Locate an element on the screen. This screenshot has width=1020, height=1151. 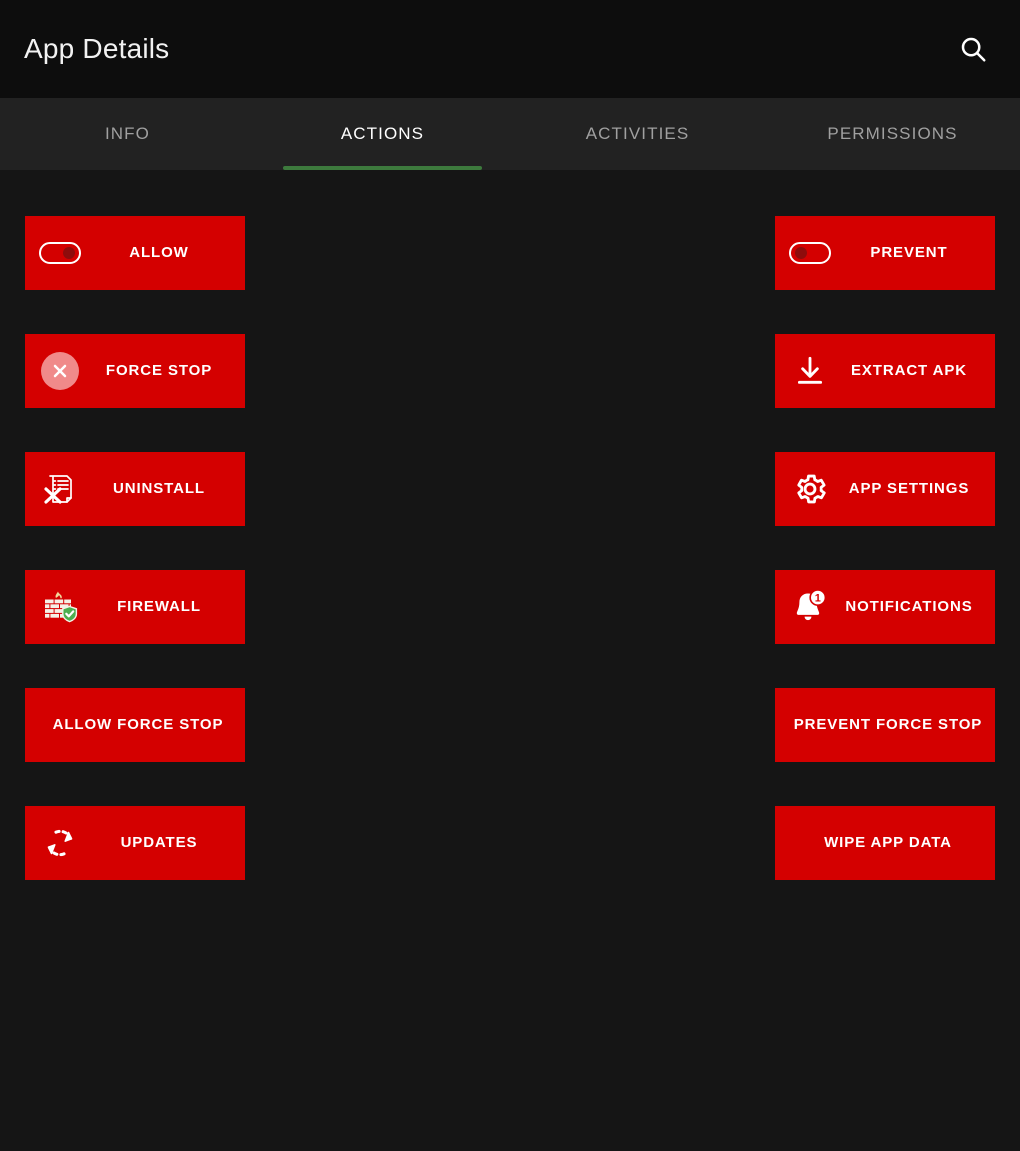
gear-icon is located at coordinates (810, 489).